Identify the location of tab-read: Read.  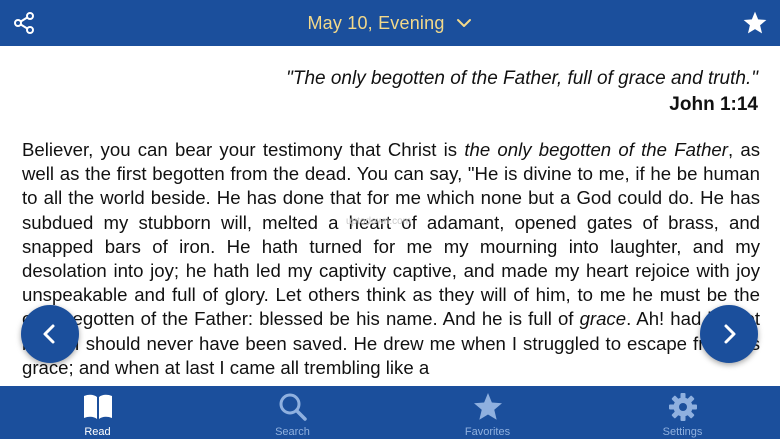
(97, 412).